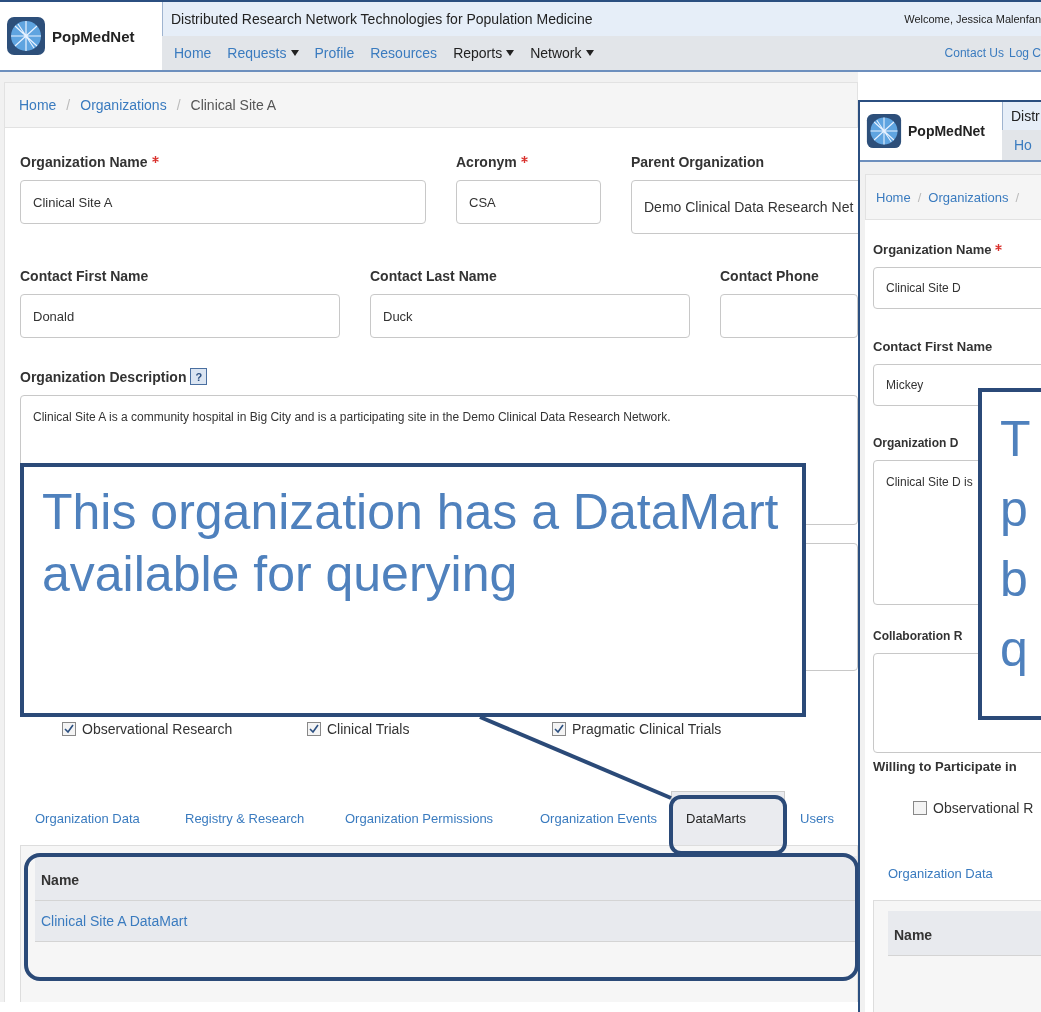  Describe the element at coordinates (157, 729) in the screenshot. I see `checkbox-label: Observational Research` at that location.